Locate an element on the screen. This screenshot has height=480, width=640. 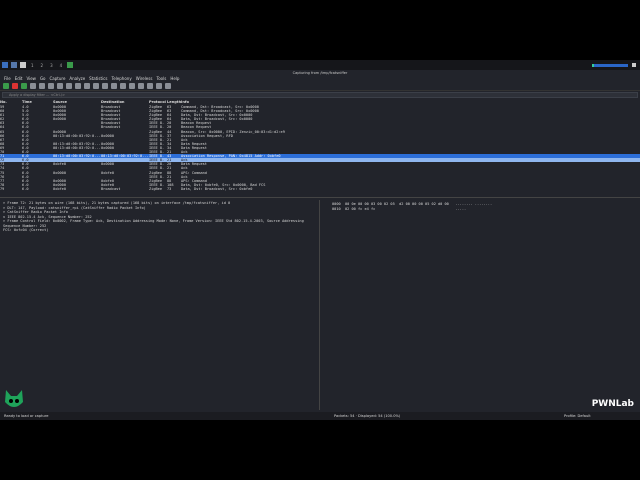
restart-capture-icon is located at coordinates (24, 86).